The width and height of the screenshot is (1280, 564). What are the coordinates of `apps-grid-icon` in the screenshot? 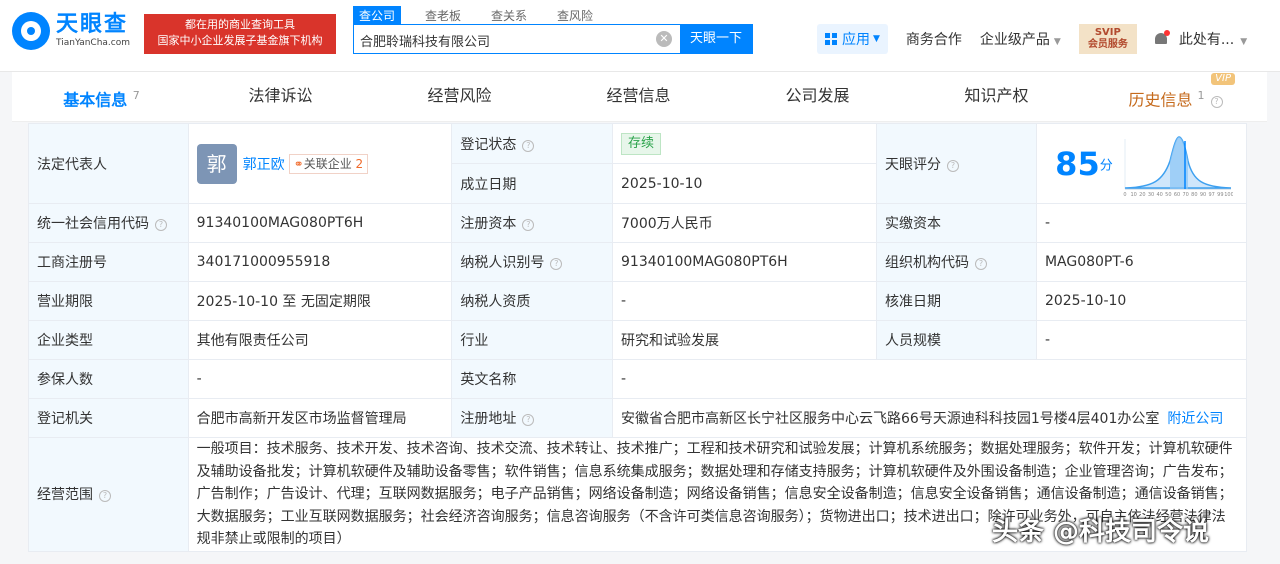 It's located at (831, 39).